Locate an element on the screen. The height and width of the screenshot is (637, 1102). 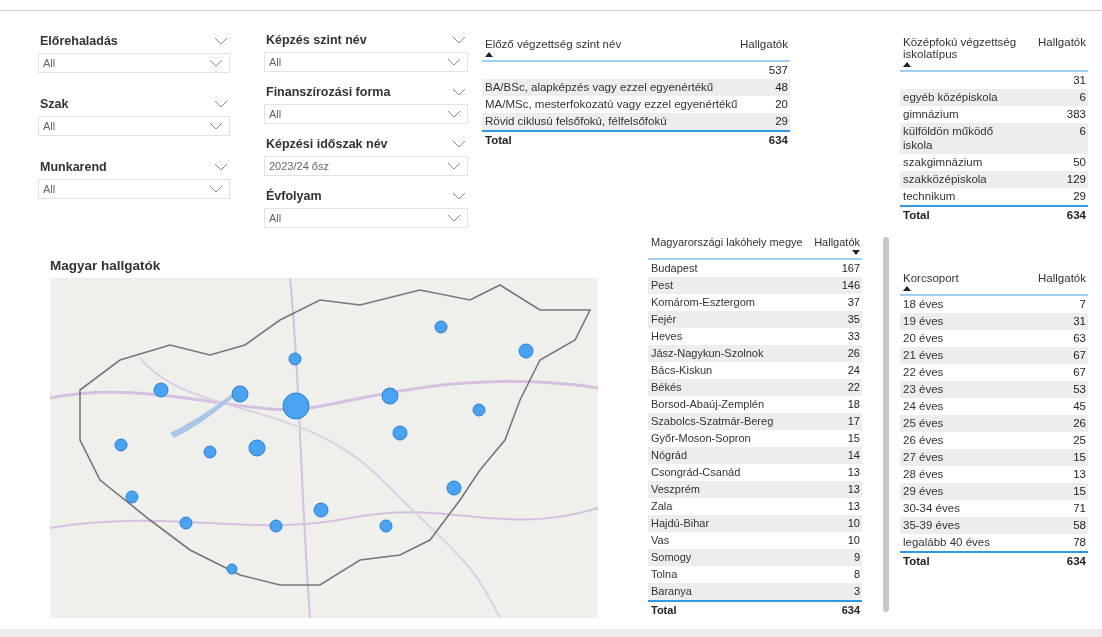
table-cell: Békés is located at coordinates (666, 387).